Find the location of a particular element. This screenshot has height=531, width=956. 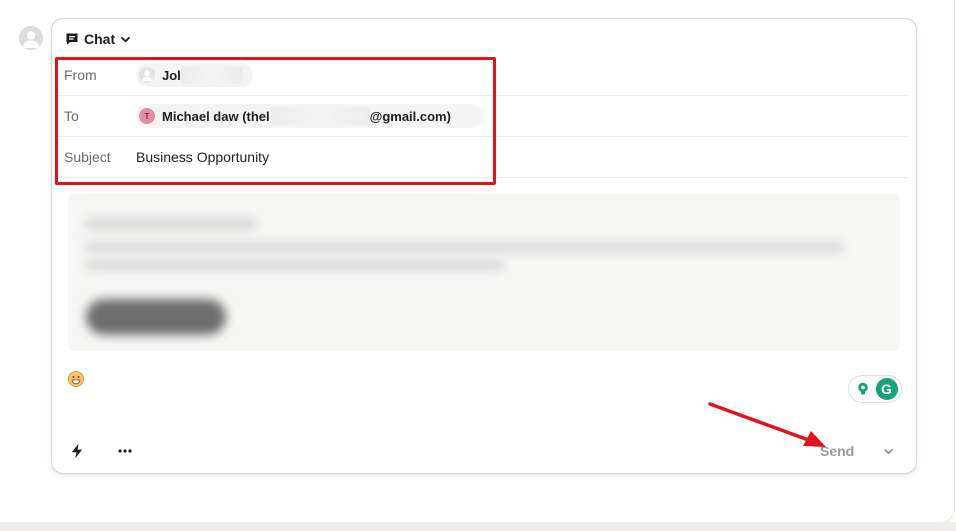

redacted-email is located at coordinates (319, 116).